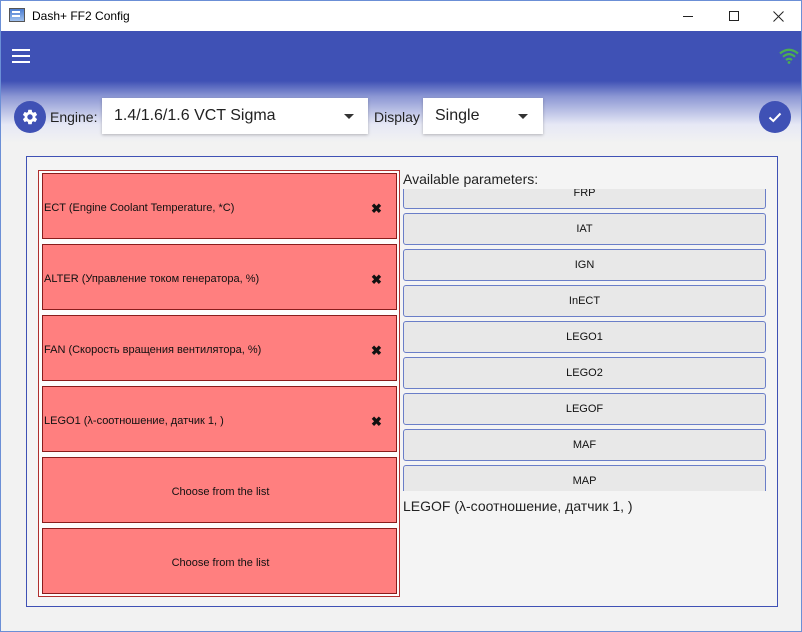 The height and width of the screenshot is (632, 802). Describe the element at coordinates (21, 56) in the screenshot. I see `menu-icon` at that location.